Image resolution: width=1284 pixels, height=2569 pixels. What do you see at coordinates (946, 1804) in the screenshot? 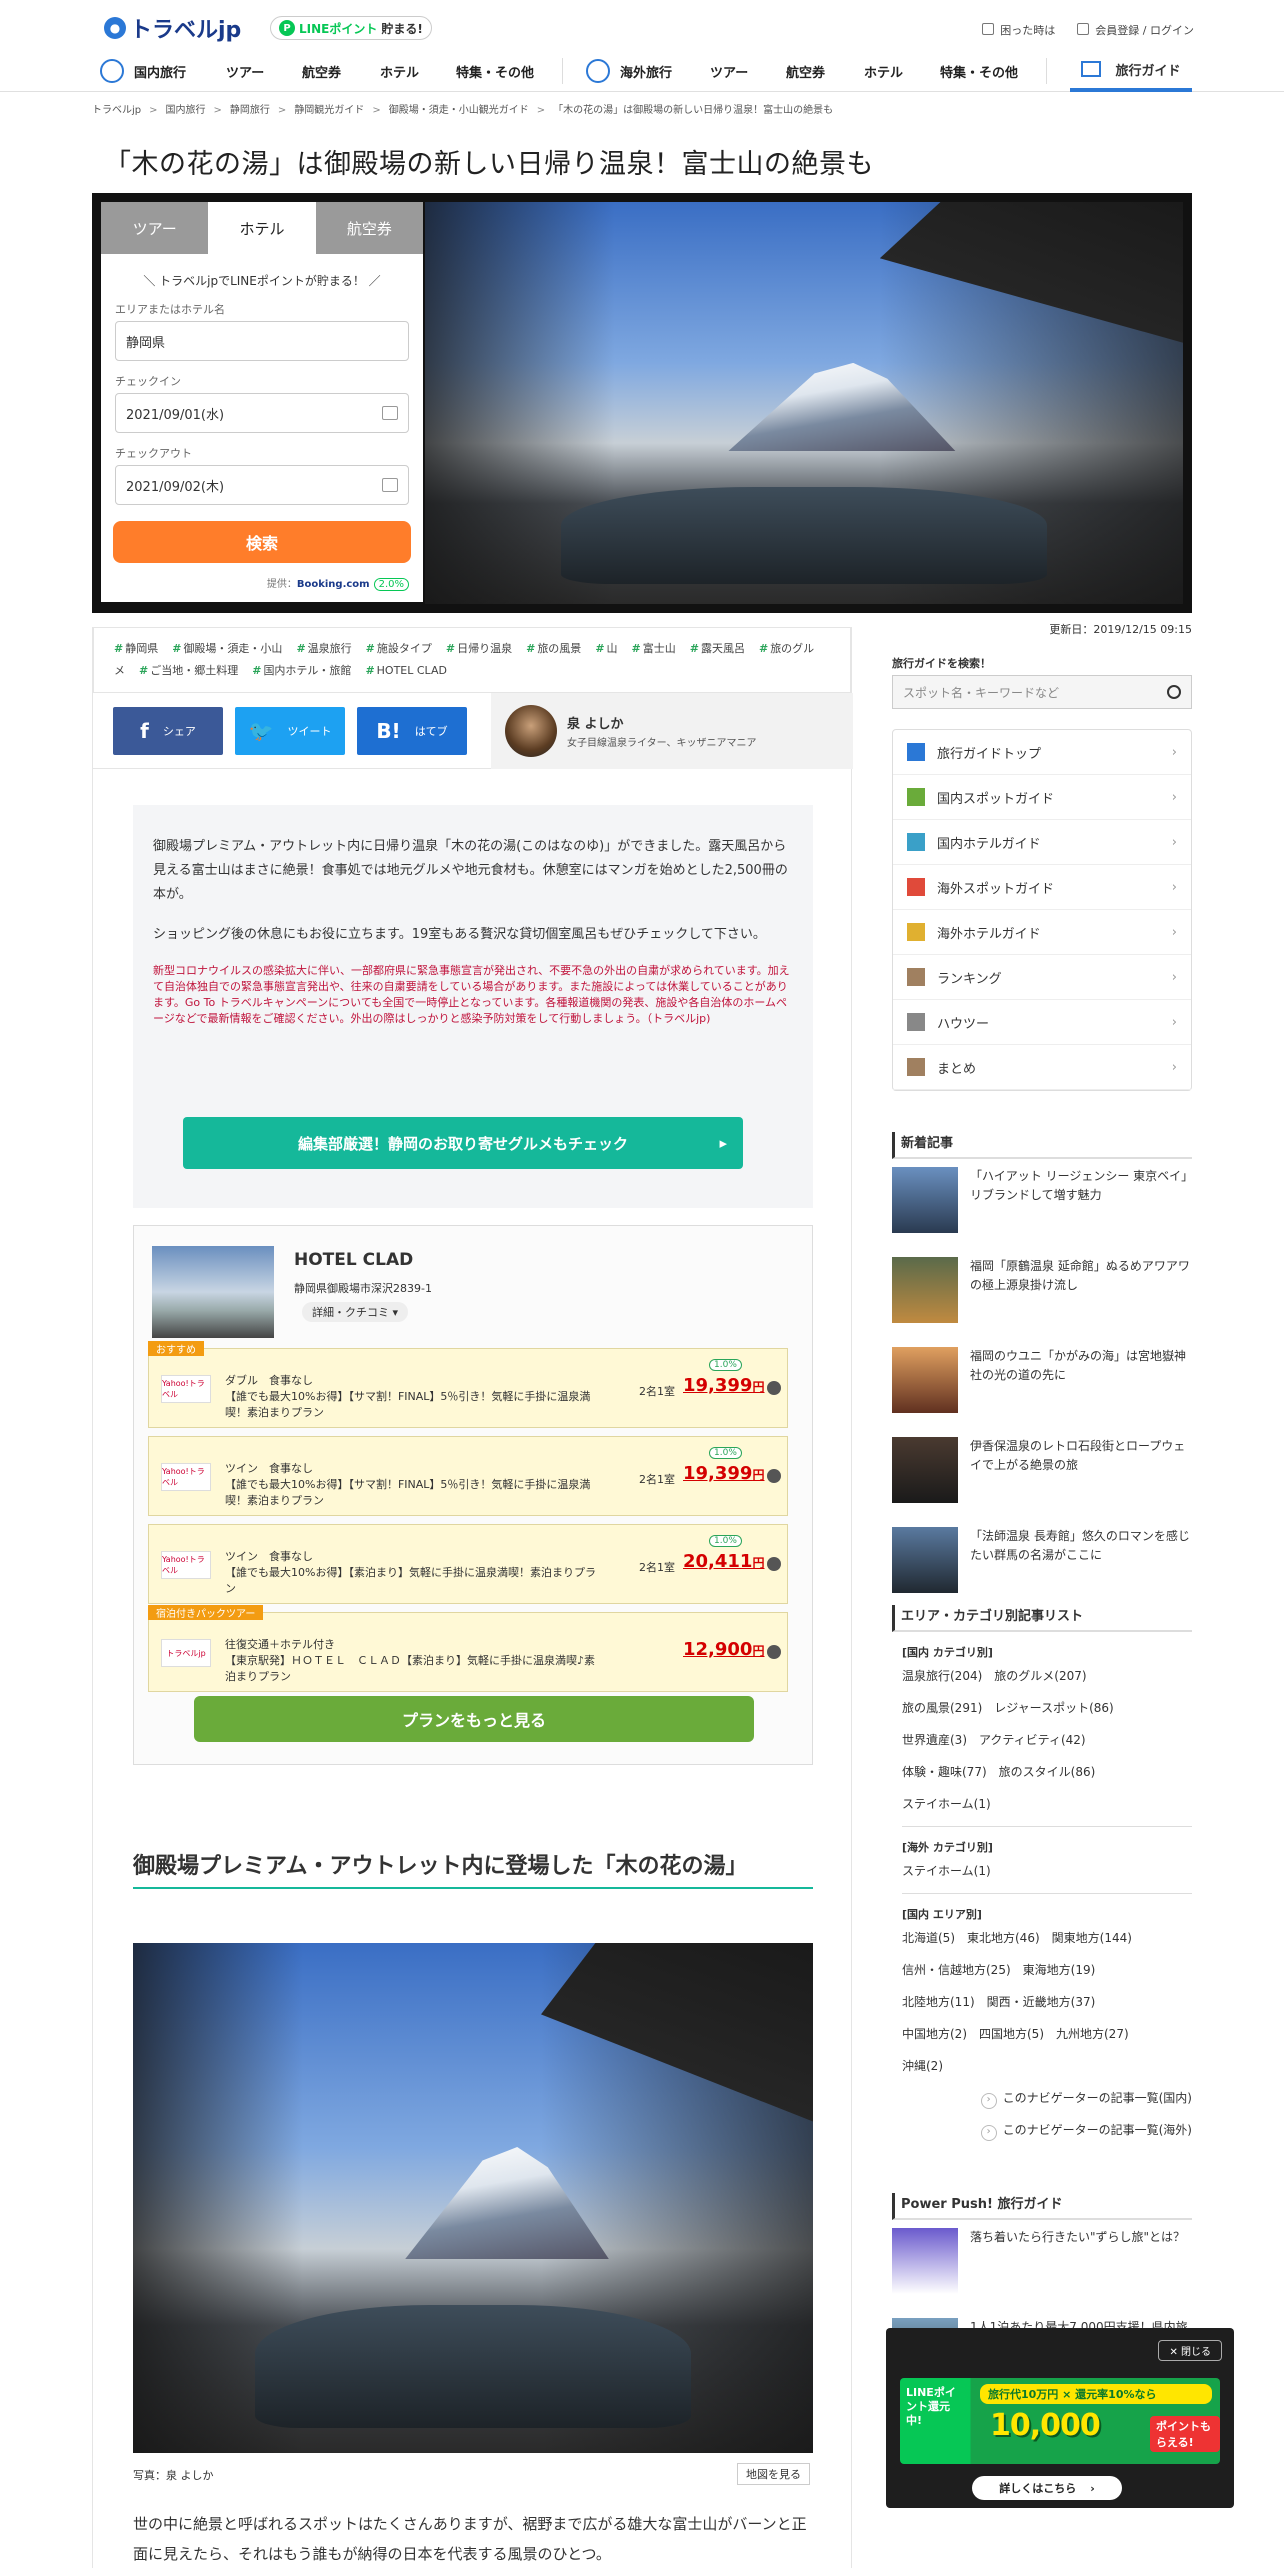
I see `category-link: ステイホーム(1)` at bounding box center [946, 1804].